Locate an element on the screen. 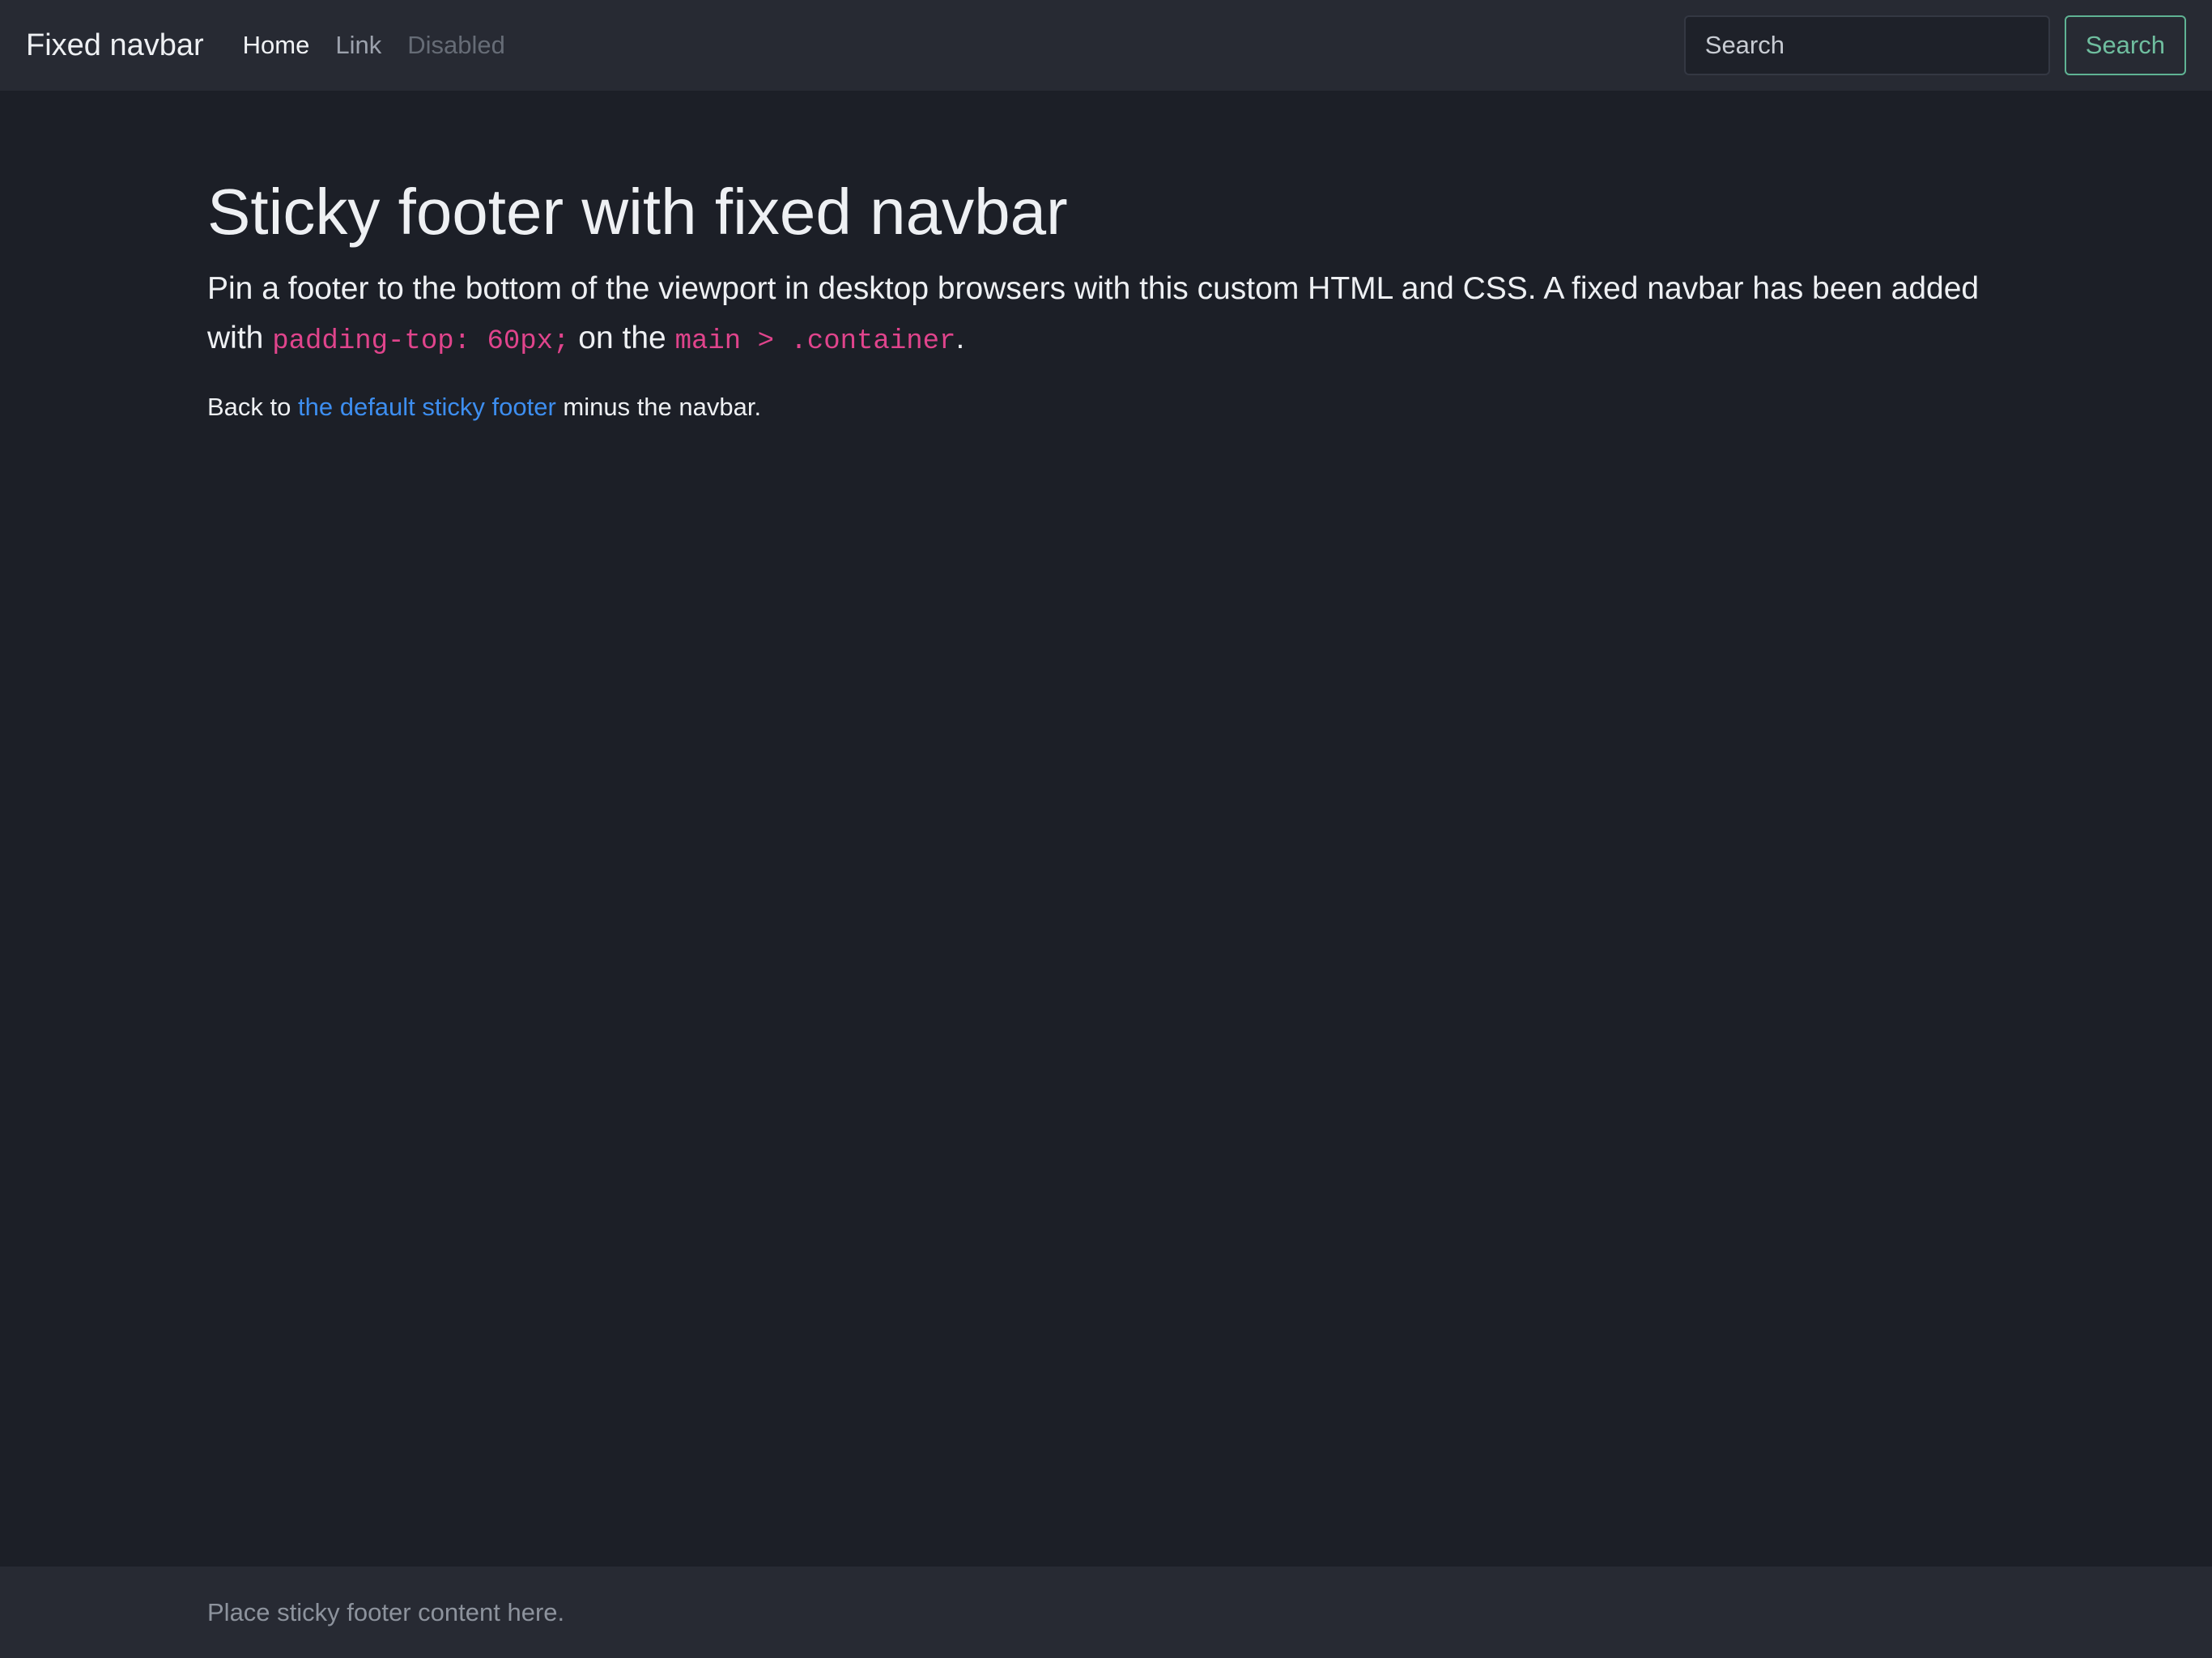 This screenshot has width=2212, height=1658. lead-text-2: on the is located at coordinates (622, 338).